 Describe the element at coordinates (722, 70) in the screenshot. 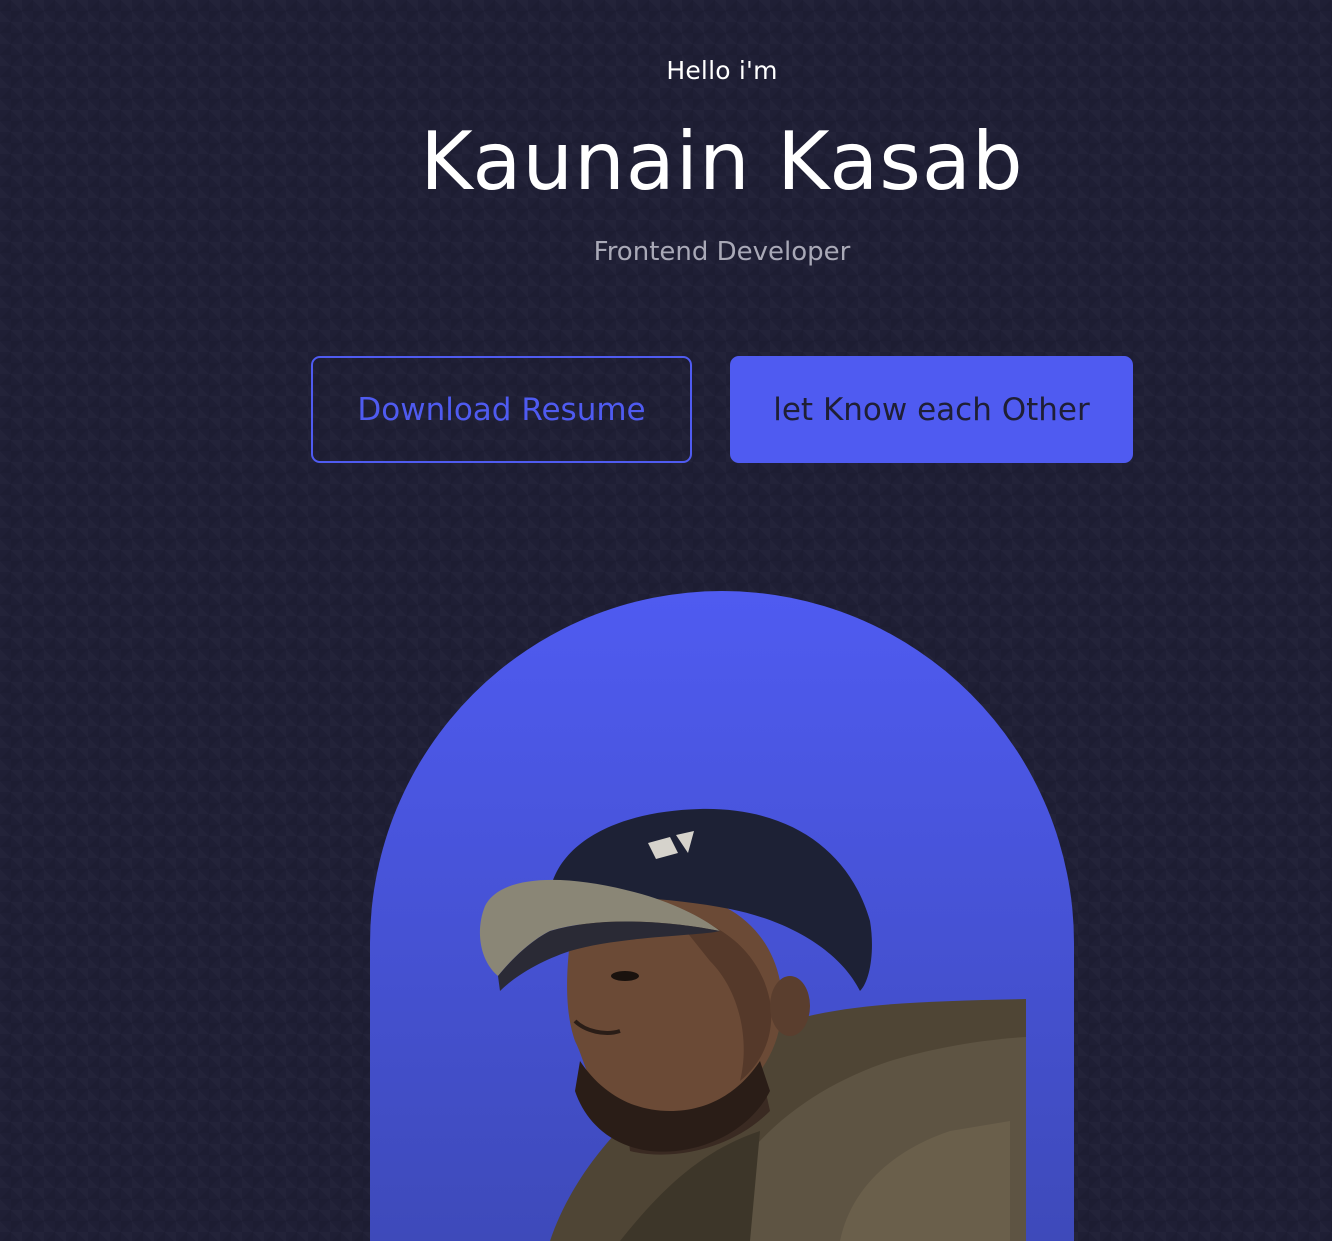

I see `greeting-text: Hello i'm` at that location.